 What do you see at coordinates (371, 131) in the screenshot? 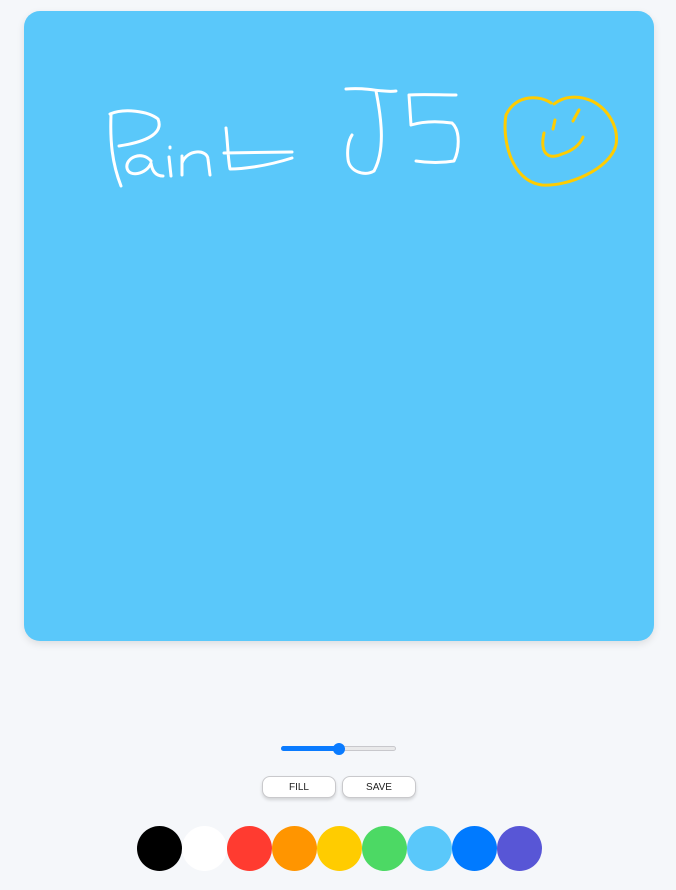
I see `stroke-j` at bounding box center [371, 131].